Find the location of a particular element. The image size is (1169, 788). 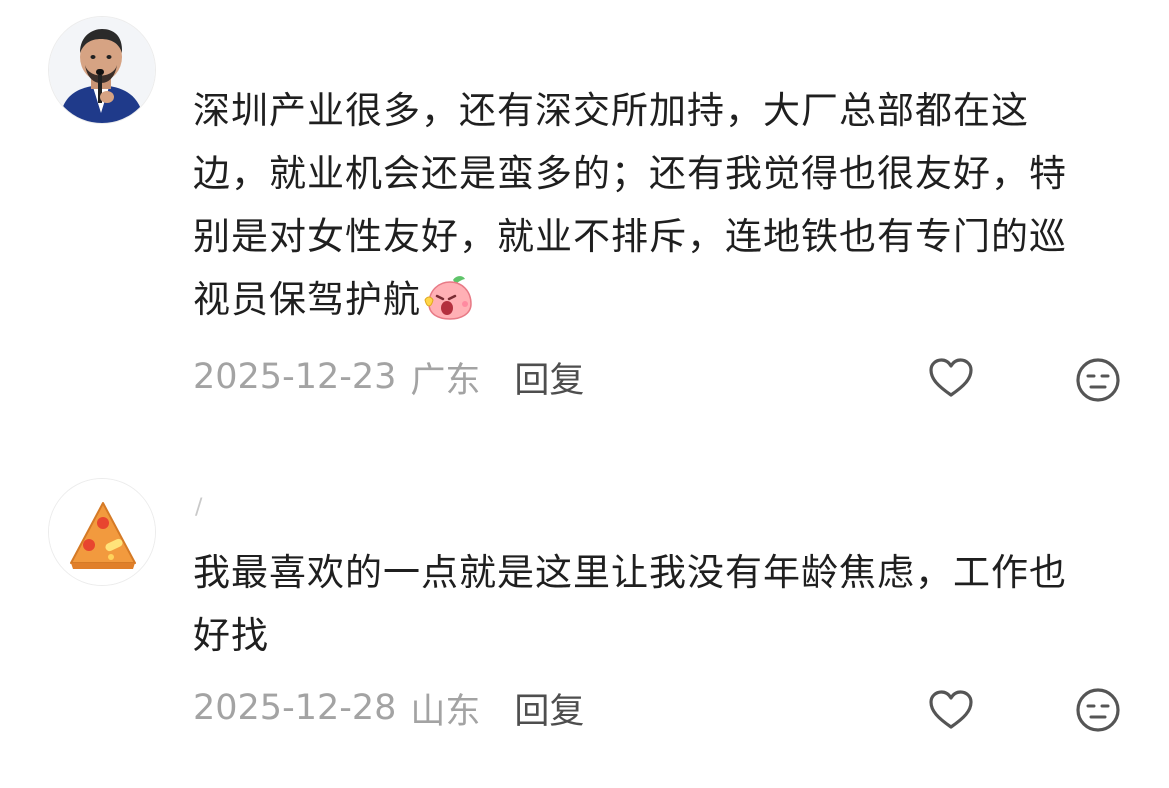

username: / is located at coordinates (198, 508).